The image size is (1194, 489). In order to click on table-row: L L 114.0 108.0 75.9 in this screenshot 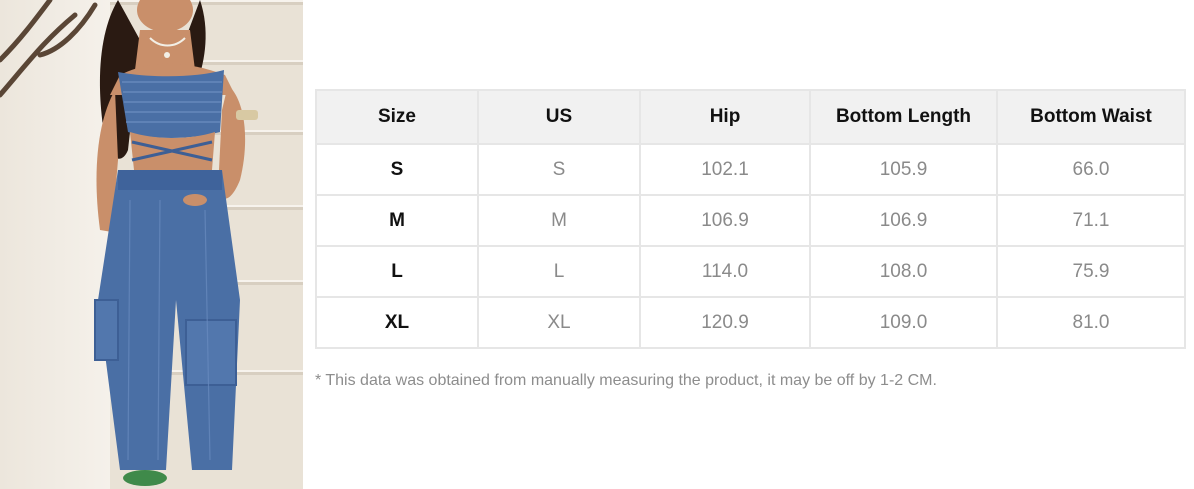, I will do `click(750, 271)`.